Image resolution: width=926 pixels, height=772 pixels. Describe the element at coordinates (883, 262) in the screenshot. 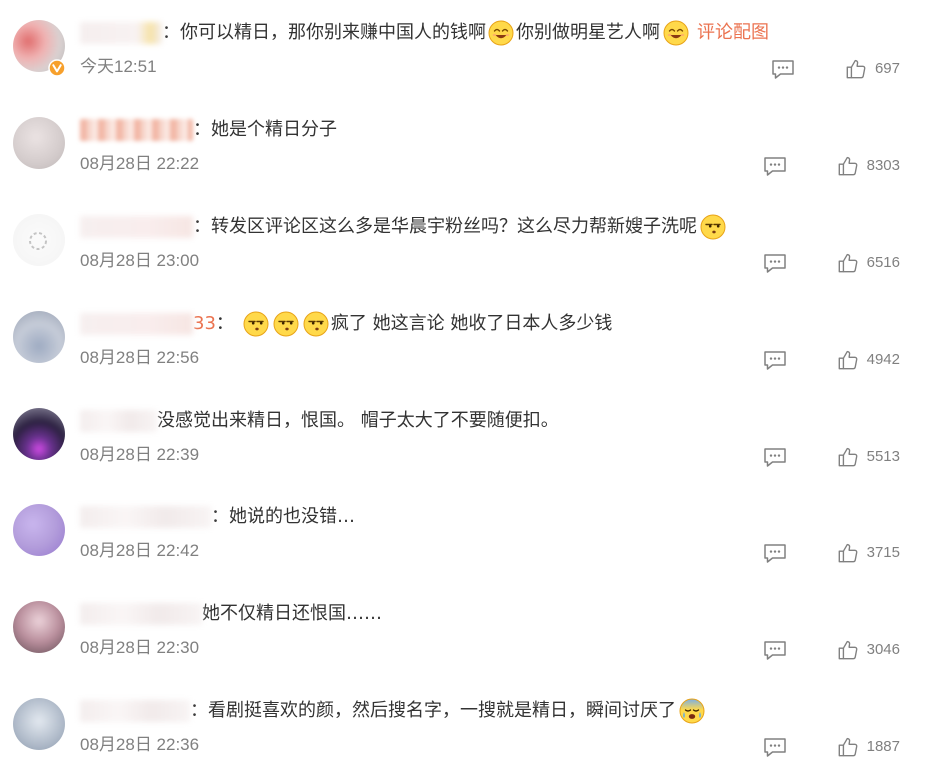

I see `like-count: 6516` at that location.